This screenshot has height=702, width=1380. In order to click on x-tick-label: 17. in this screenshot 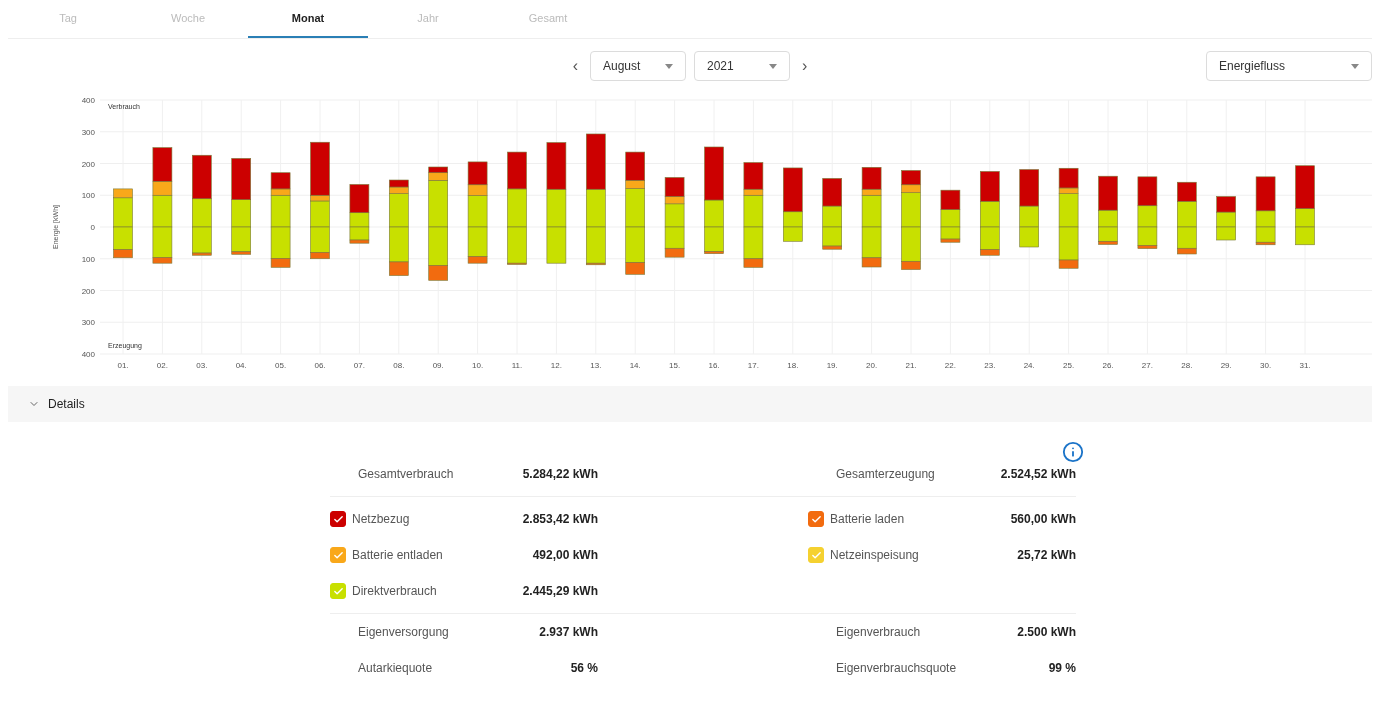, I will do `click(753, 365)`.